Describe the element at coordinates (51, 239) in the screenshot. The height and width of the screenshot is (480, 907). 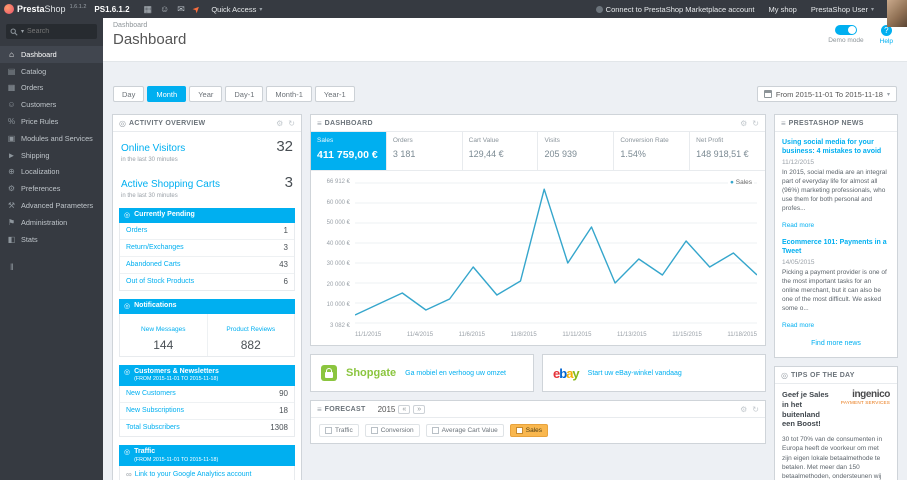
I see `sidebar-item-stats: ◧ Stats` at that location.